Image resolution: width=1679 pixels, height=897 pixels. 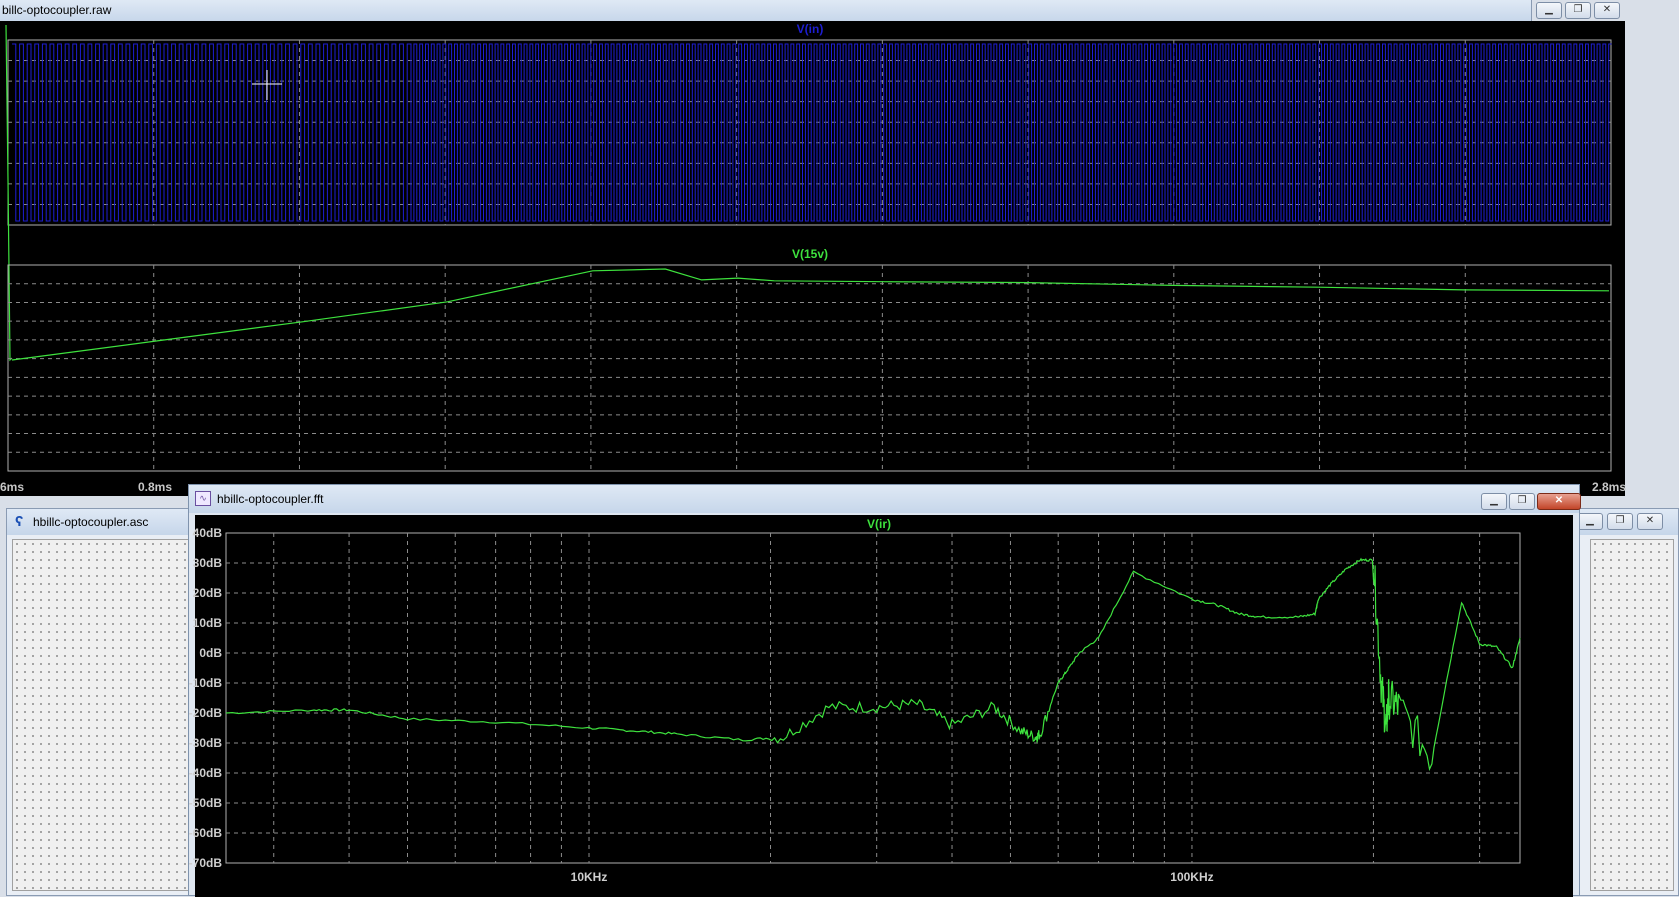 What do you see at coordinates (885, 499) in the screenshot?
I see `fft-window-titlebar: ∿ hbillc-optocoupler.fft ▁ ❐ ✕` at bounding box center [885, 499].